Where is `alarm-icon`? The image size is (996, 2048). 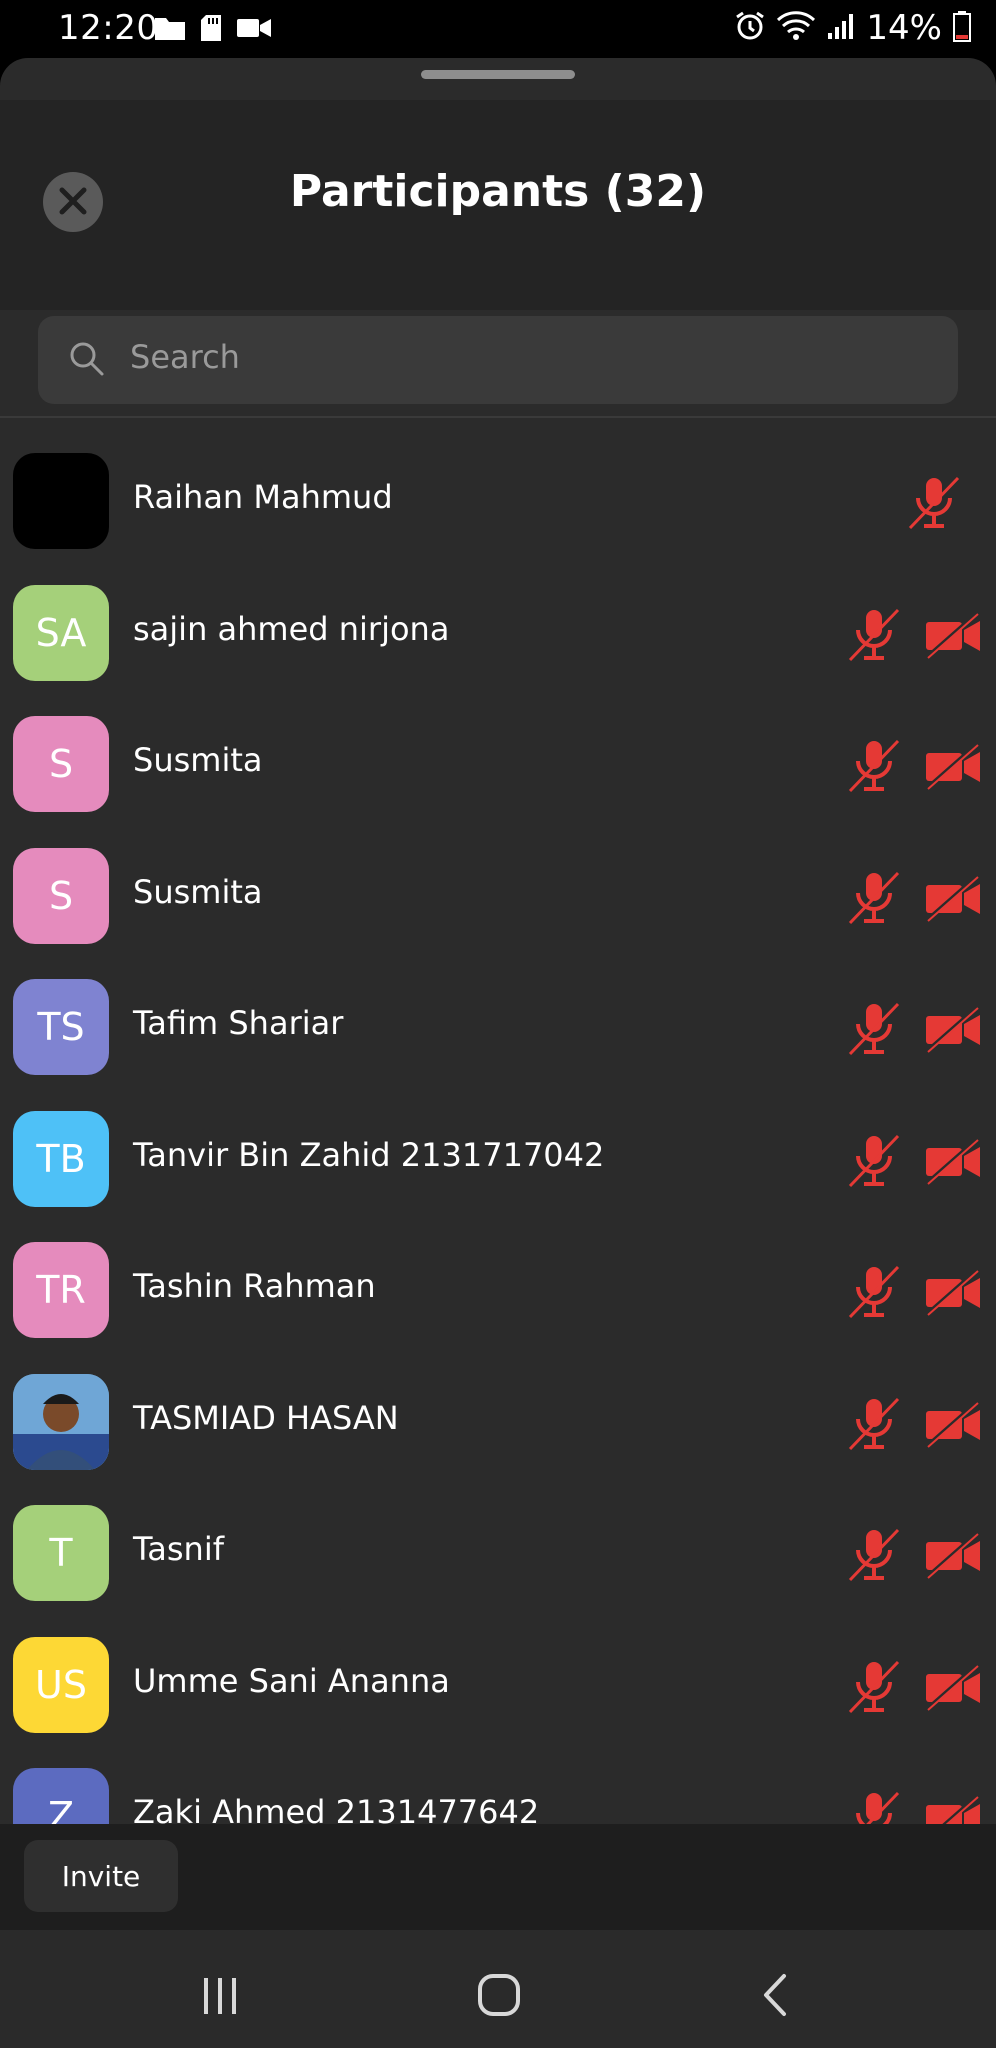
alarm-icon is located at coordinates (750, 28).